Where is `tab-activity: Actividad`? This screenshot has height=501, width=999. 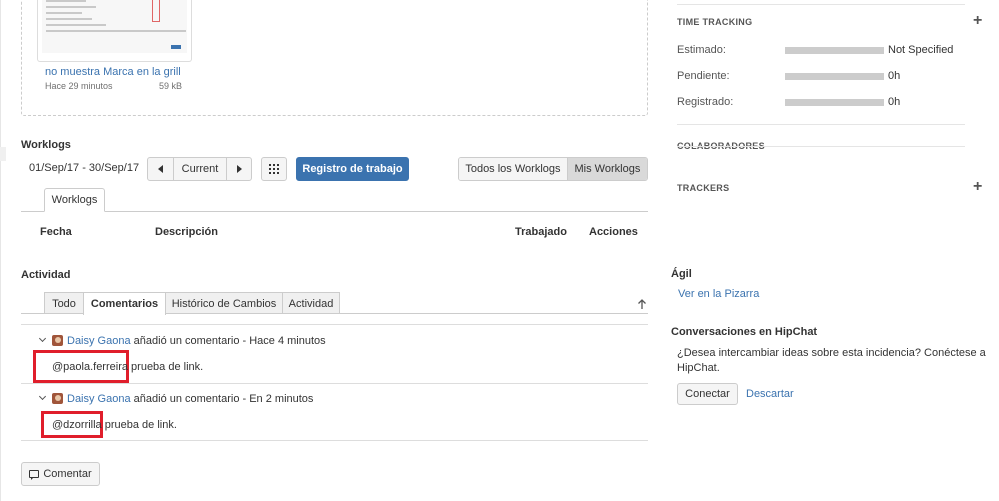 tab-activity: Actividad is located at coordinates (311, 303).